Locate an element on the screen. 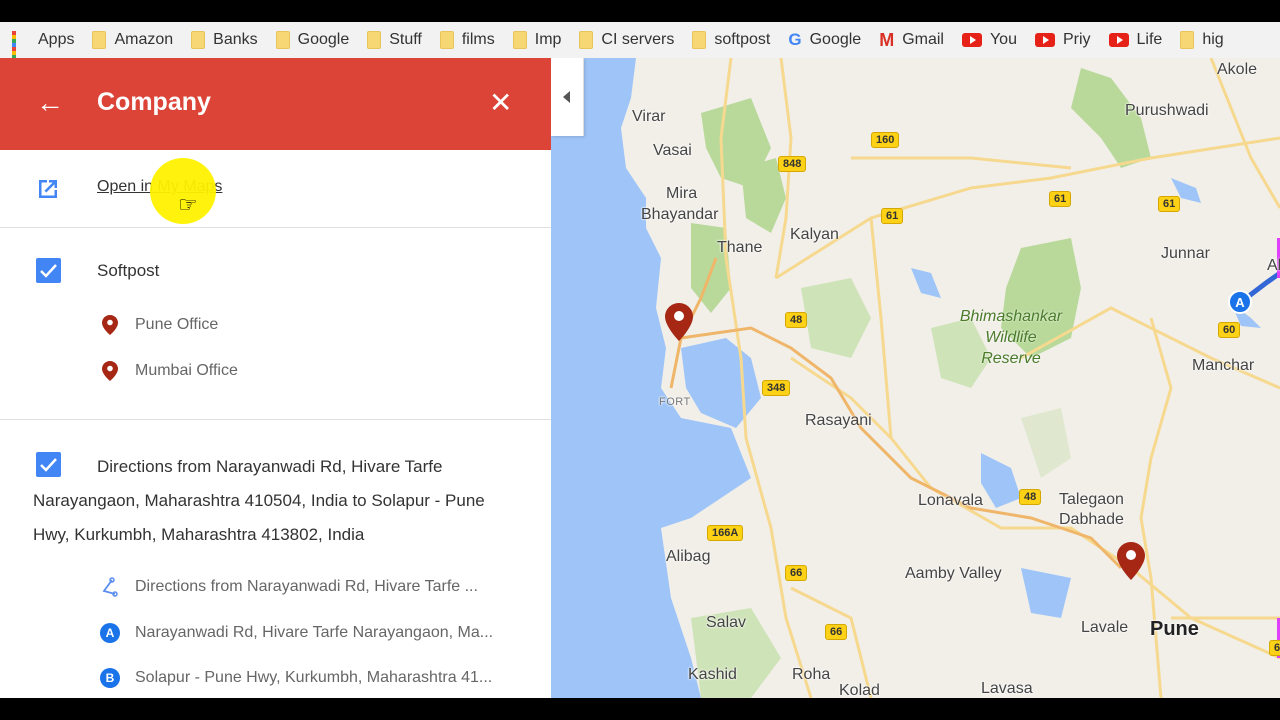  layer-title: Softpost is located at coordinates (128, 270).